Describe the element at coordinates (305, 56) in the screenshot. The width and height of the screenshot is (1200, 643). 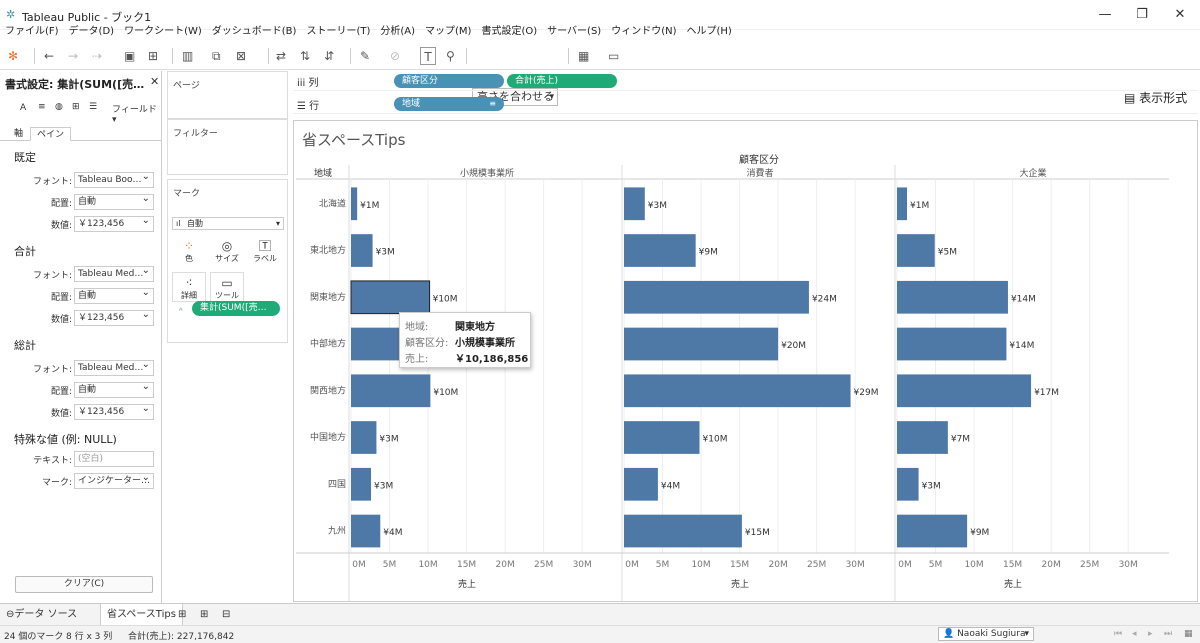
I see `sort-asc-icon: ⇅` at that location.